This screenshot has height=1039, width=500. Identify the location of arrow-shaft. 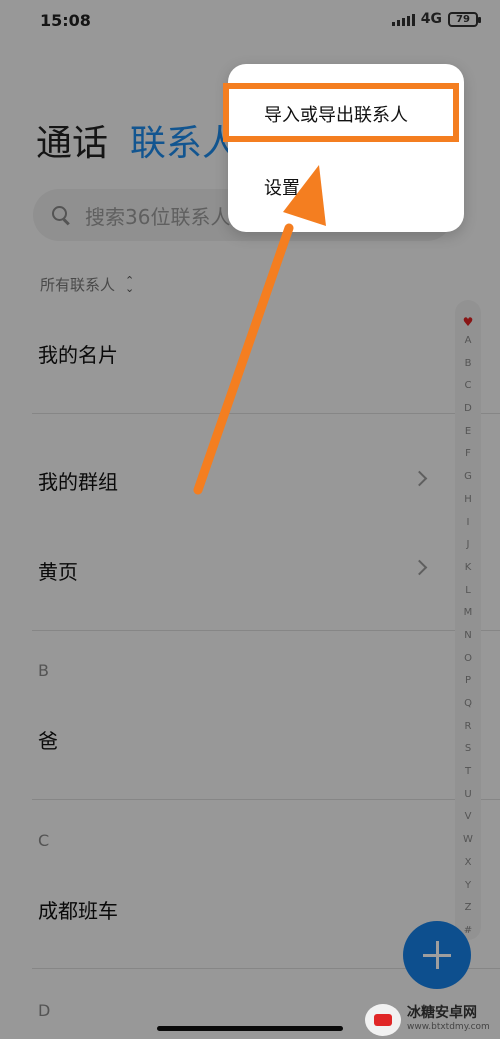
(243, 359).